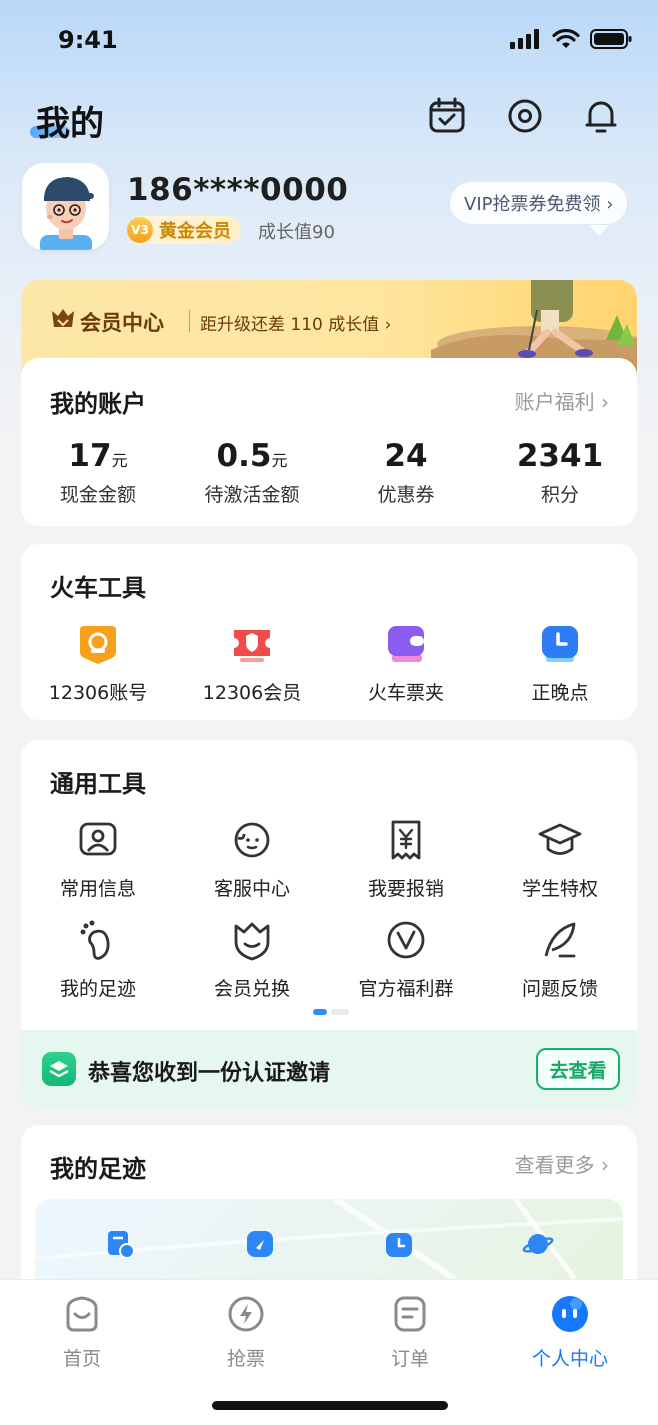 The width and height of the screenshot is (658, 1425). What do you see at coordinates (538, 1244) in the screenshot?
I see `planet-icon` at bounding box center [538, 1244].